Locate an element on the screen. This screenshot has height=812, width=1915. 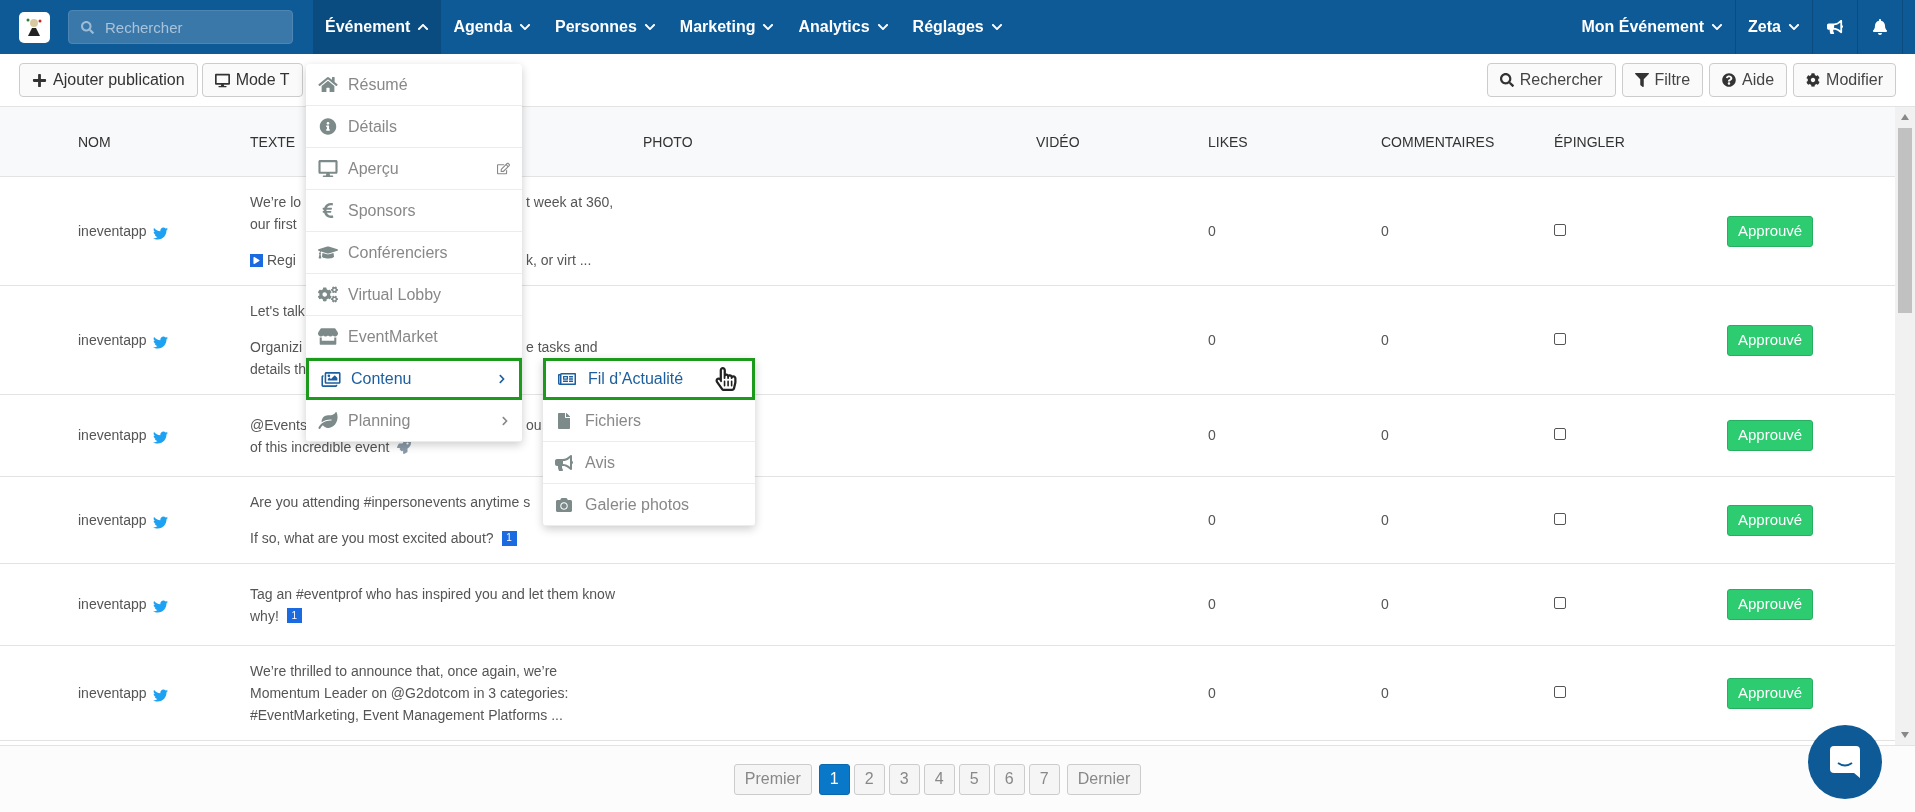
menu-item: Aperçu is located at coordinates (414, 169).